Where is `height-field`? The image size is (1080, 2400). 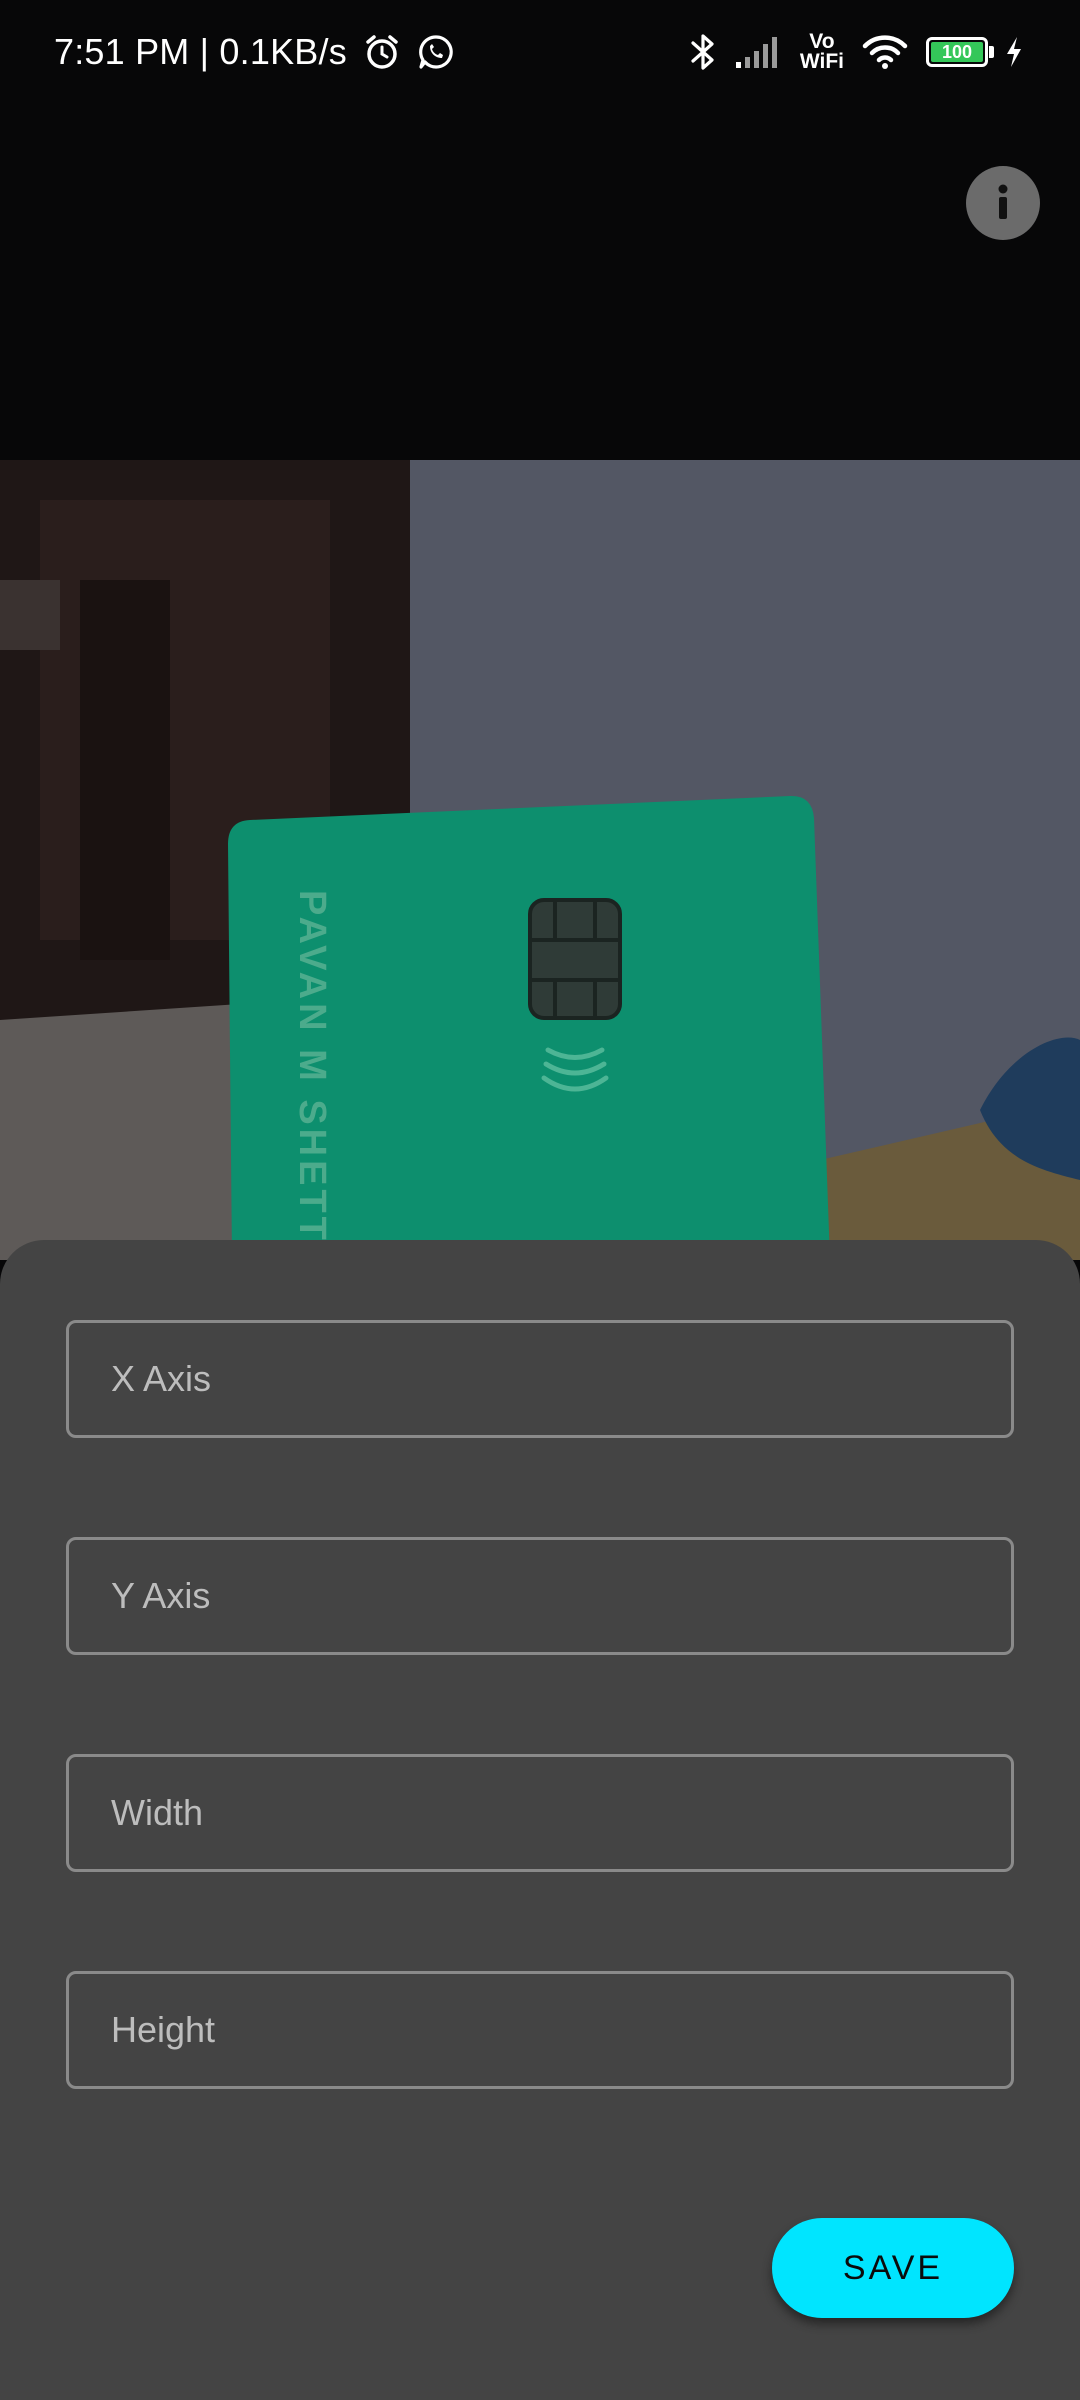
height-field is located at coordinates (540, 2030).